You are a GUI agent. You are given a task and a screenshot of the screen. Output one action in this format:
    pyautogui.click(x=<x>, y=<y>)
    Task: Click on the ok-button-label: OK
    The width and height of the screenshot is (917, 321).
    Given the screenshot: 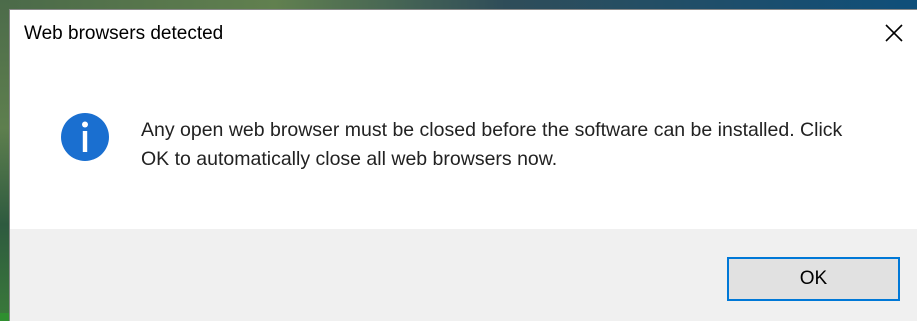 What is the action you would take?
    pyautogui.click(x=813, y=278)
    